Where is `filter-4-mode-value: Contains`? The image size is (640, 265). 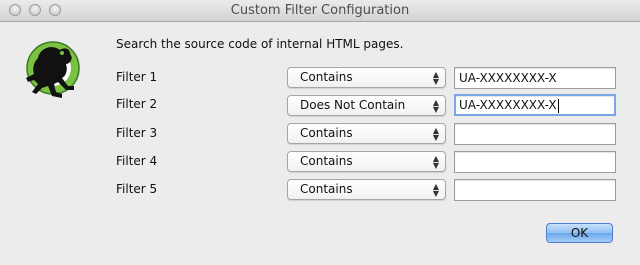
filter-4-mode-value: Contains is located at coordinates (326, 161).